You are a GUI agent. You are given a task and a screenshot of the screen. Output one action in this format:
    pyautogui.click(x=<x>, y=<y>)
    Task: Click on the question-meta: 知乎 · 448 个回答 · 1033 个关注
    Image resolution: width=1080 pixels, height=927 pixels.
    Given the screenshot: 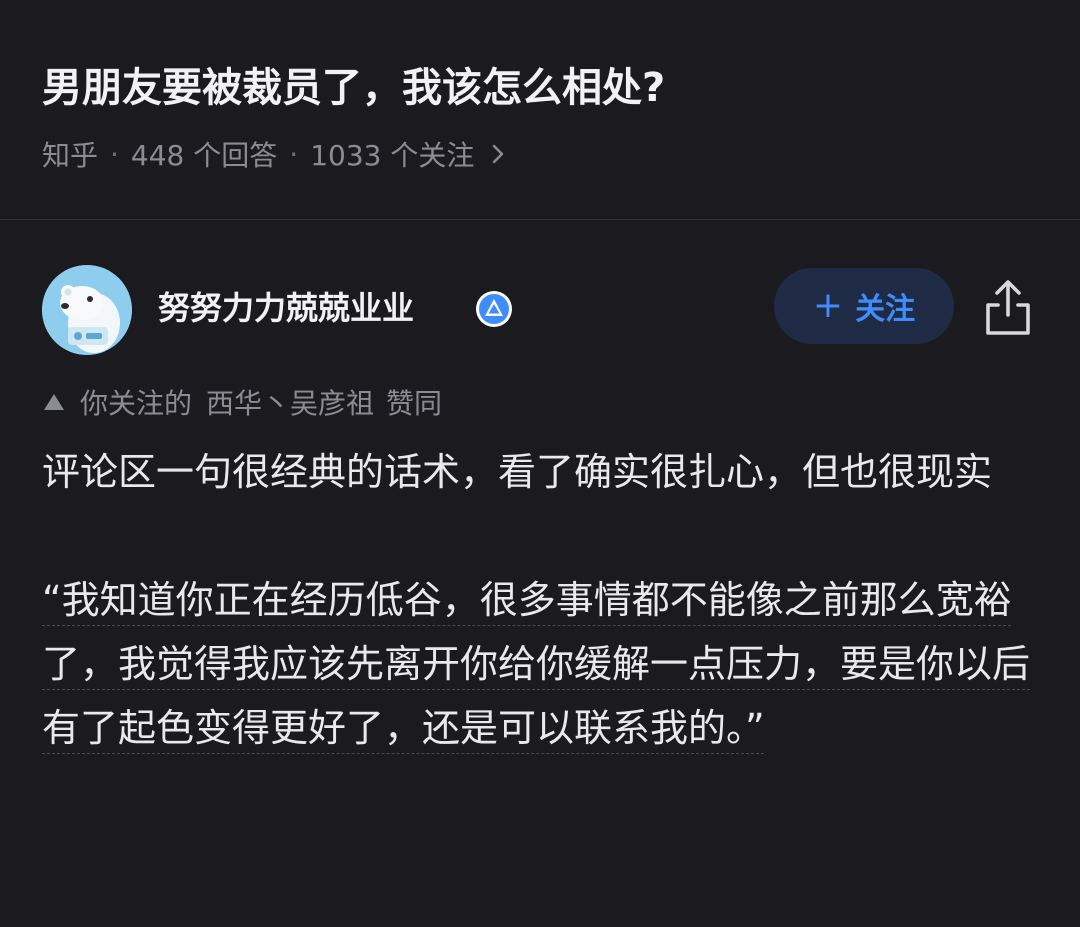 What is the action you would take?
    pyautogui.click(x=275, y=154)
    